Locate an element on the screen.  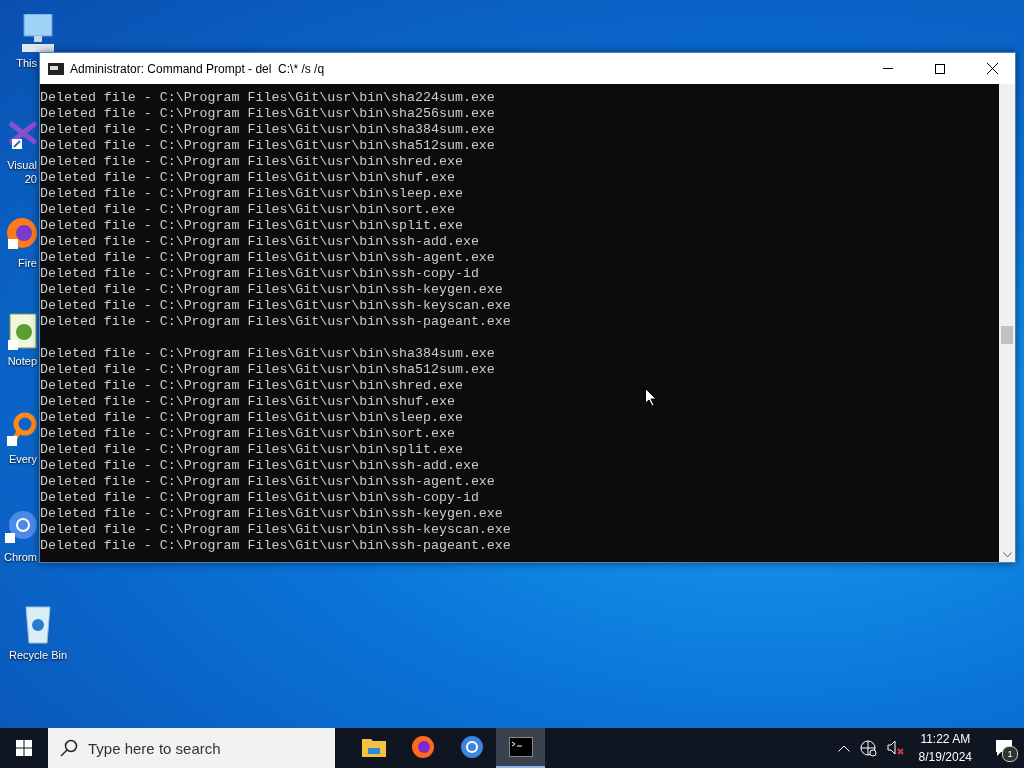
window-title: Administrator: Command Prompt - del C:\* /s /q is located at coordinates (198, 68).